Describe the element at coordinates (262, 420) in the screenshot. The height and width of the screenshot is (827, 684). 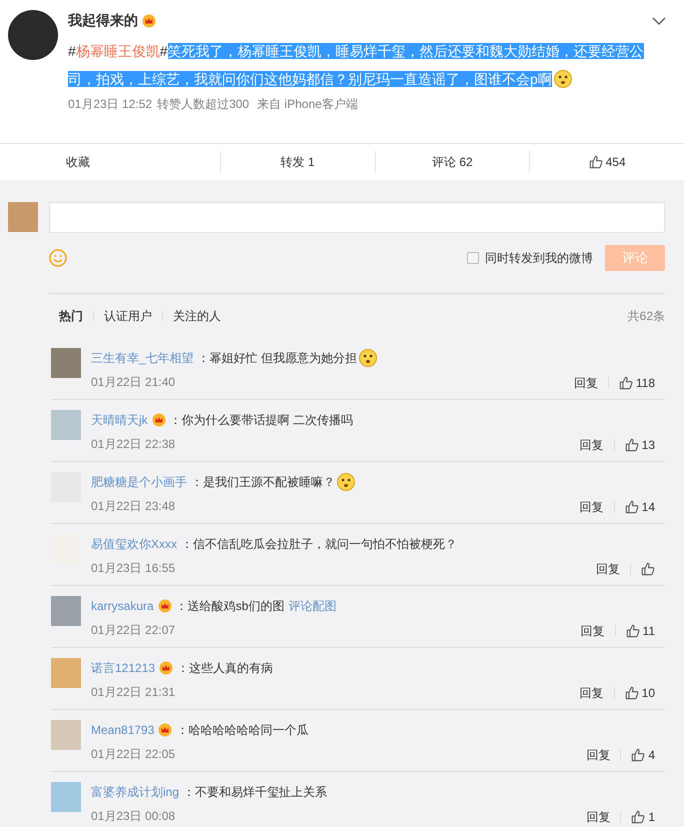
I see `comment-text: ：你为什么要带话提啊 二次传播吗` at that location.